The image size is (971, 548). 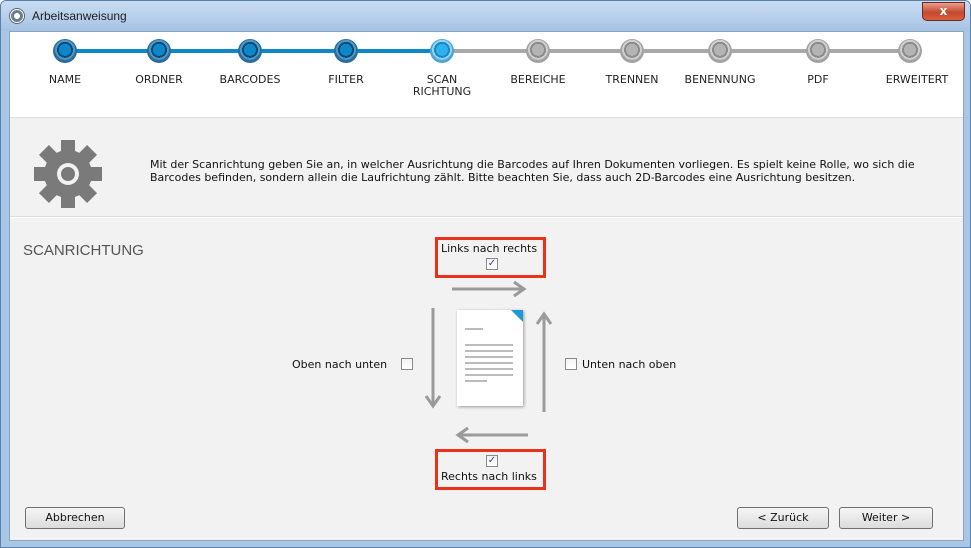 What do you see at coordinates (433, 358) in the screenshot?
I see `arrow-down-icon` at bounding box center [433, 358].